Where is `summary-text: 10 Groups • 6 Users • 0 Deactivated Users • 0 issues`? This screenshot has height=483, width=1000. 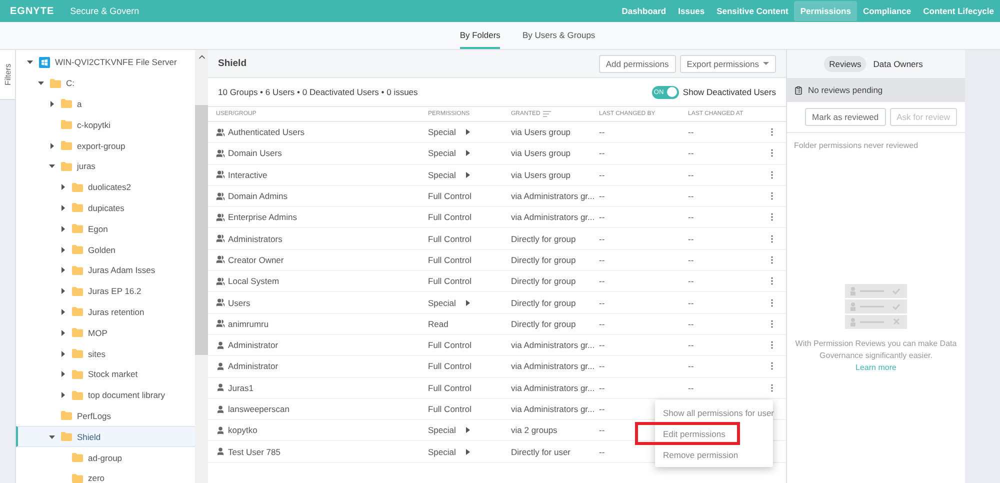
summary-text: 10 Groups • 6 Users • 0 Deactivated Users • 0 issues is located at coordinates (318, 92).